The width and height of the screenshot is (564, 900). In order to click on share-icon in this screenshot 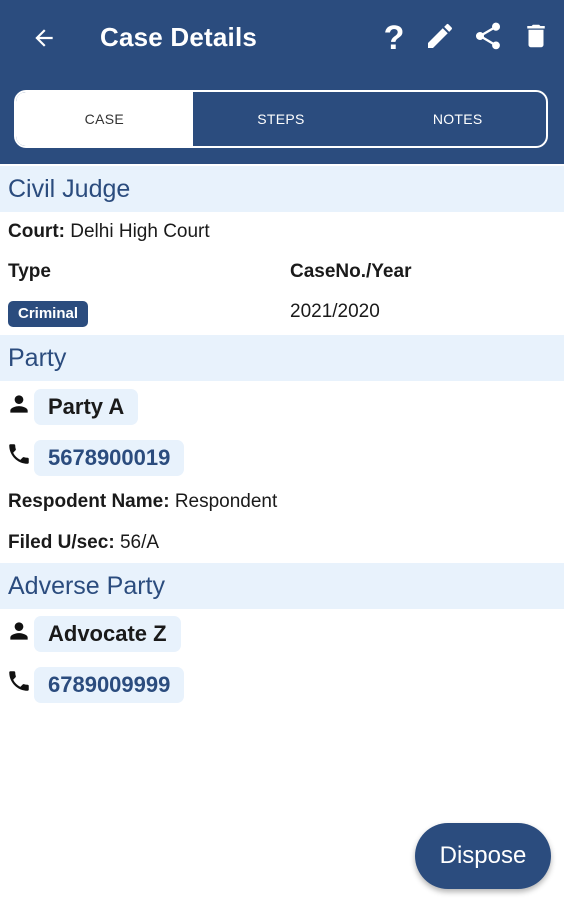, I will do `click(488, 38)`.